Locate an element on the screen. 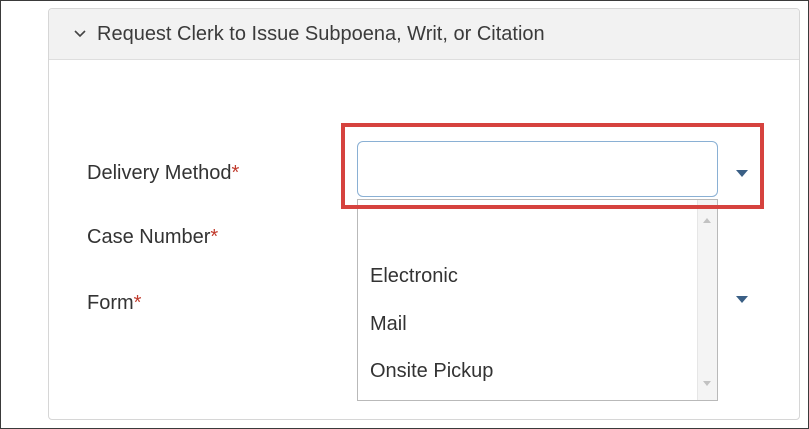 Image resolution: width=809 pixels, height=429 pixels. scroll-down-arrow-icon is located at coordinates (707, 383).